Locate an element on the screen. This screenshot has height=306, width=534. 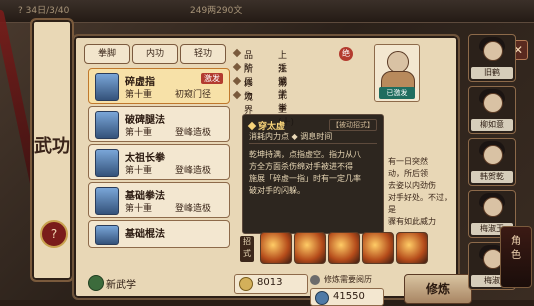
new-martial-art: 新武学 is located at coordinates (158, 283).